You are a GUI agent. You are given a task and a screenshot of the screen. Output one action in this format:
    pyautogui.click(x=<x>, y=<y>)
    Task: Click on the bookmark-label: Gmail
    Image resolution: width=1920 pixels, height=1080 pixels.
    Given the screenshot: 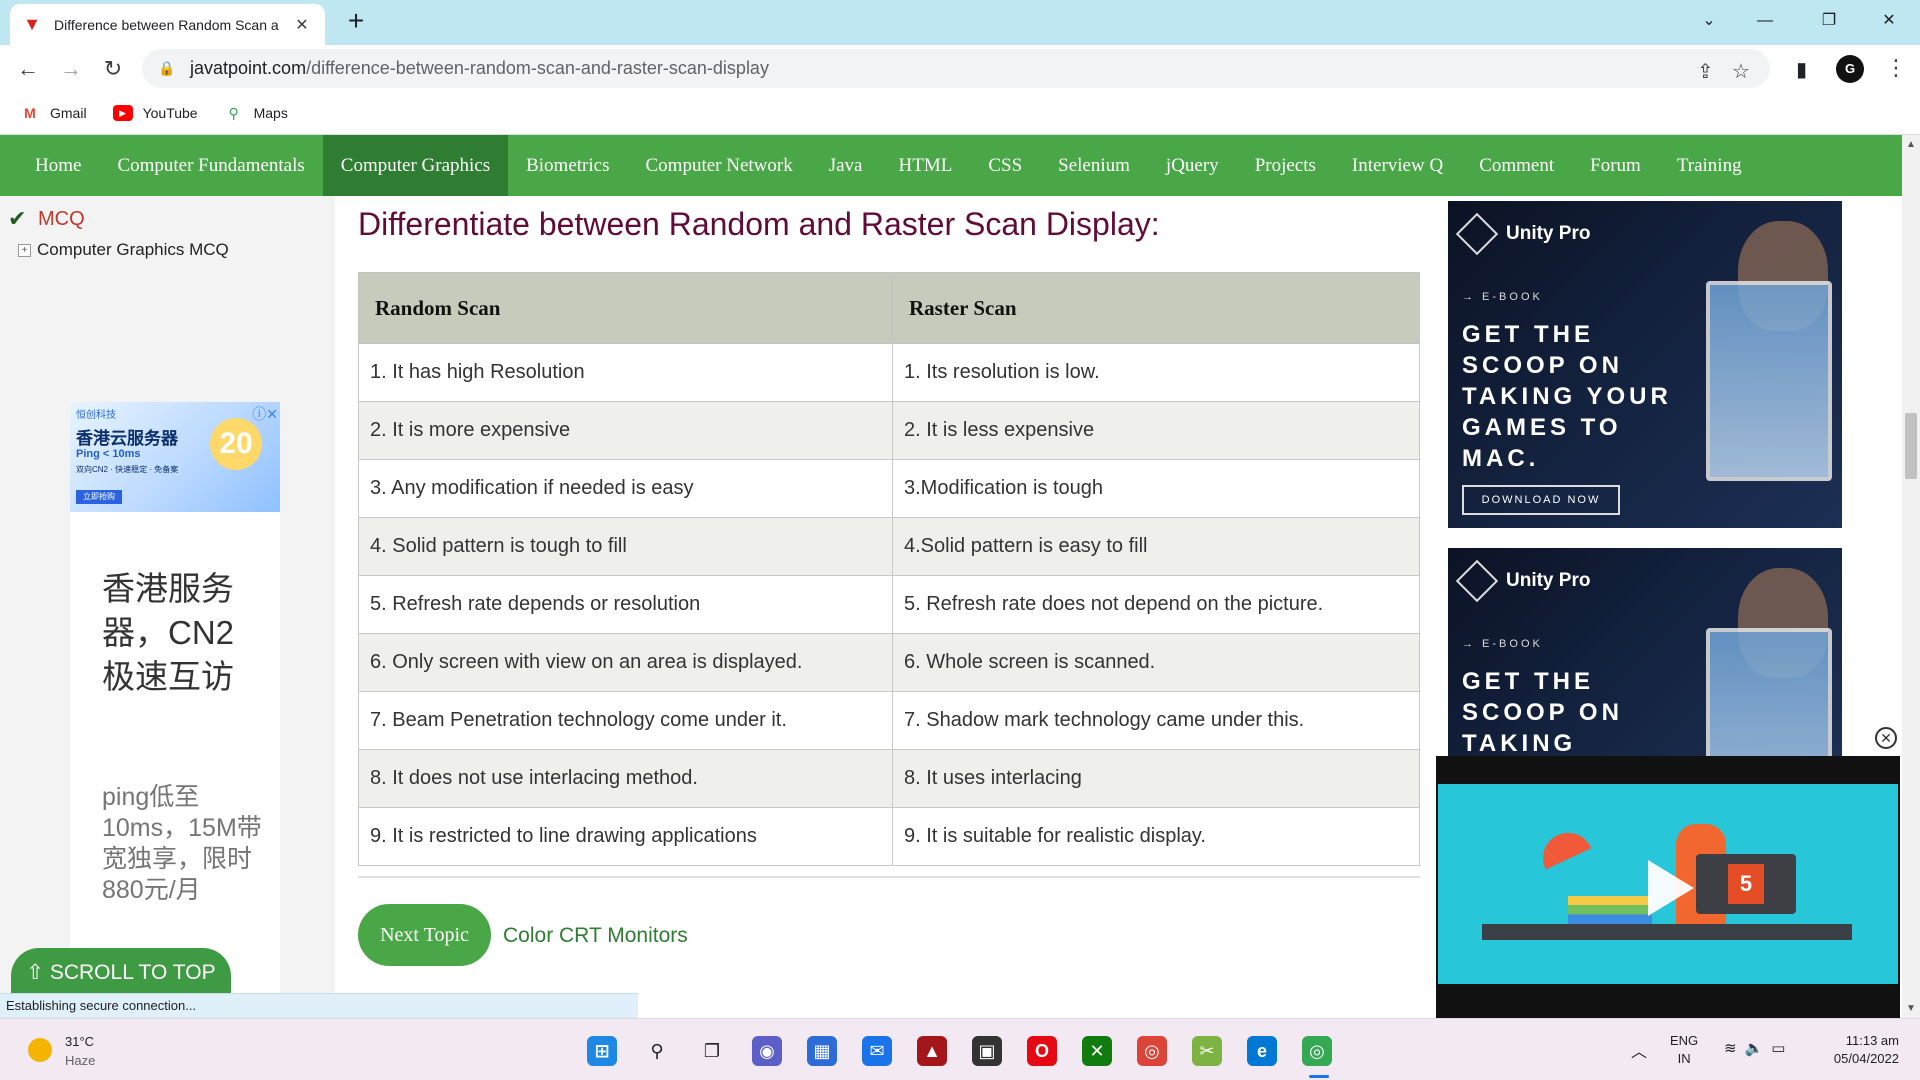 What is the action you would take?
    pyautogui.click(x=68, y=113)
    